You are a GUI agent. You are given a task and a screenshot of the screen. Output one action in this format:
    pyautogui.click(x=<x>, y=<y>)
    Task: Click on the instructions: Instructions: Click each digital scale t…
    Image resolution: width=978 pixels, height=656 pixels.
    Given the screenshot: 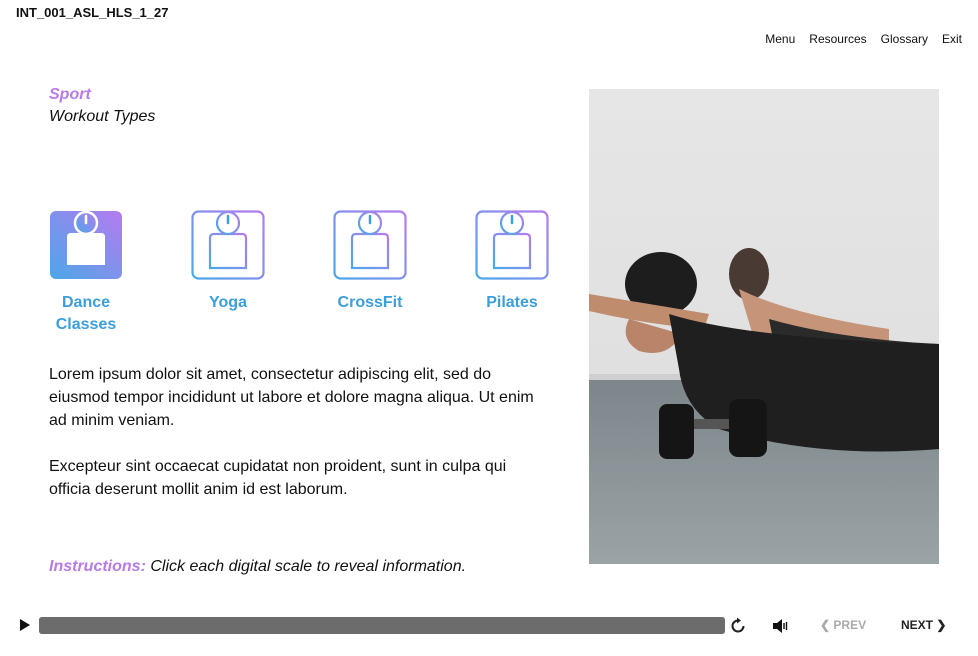 What is the action you would take?
    pyautogui.click(x=257, y=567)
    